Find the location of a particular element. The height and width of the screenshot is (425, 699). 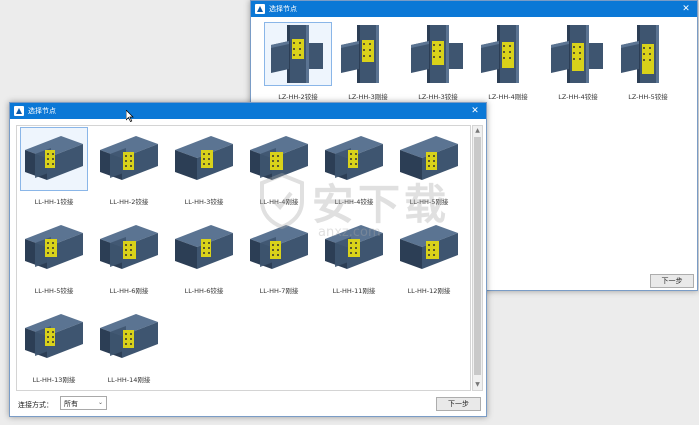

front-node-label: LL-HH-5铰接 is located at coordinates (54, 291).